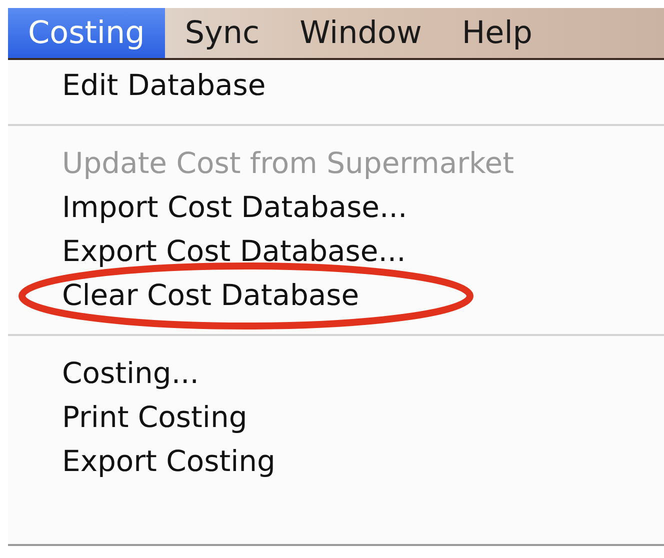 Image resolution: width=664 pixels, height=558 pixels. What do you see at coordinates (155, 418) in the screenshot?
I see `menu-item: Print Costing` at bounding box center [155, 418].